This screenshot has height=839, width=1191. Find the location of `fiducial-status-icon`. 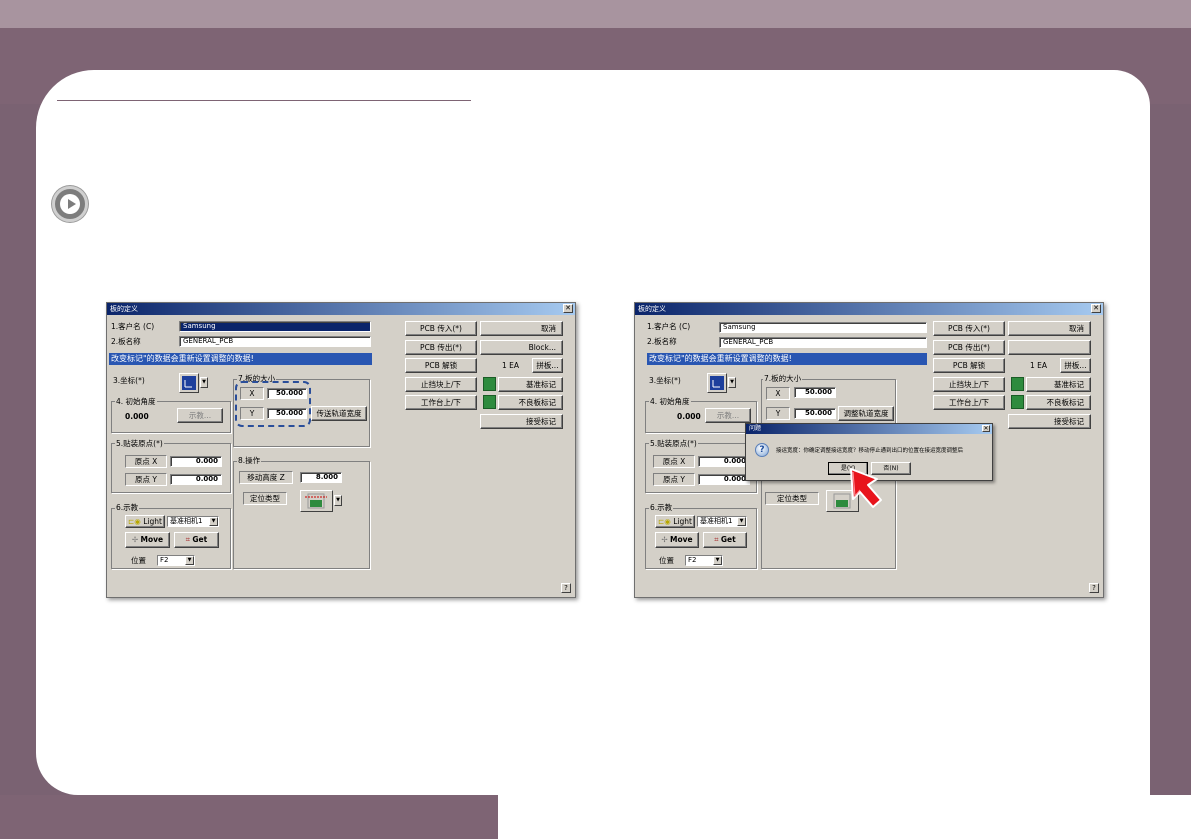

fiducial-status-icon is located at coordinates (489, 384).